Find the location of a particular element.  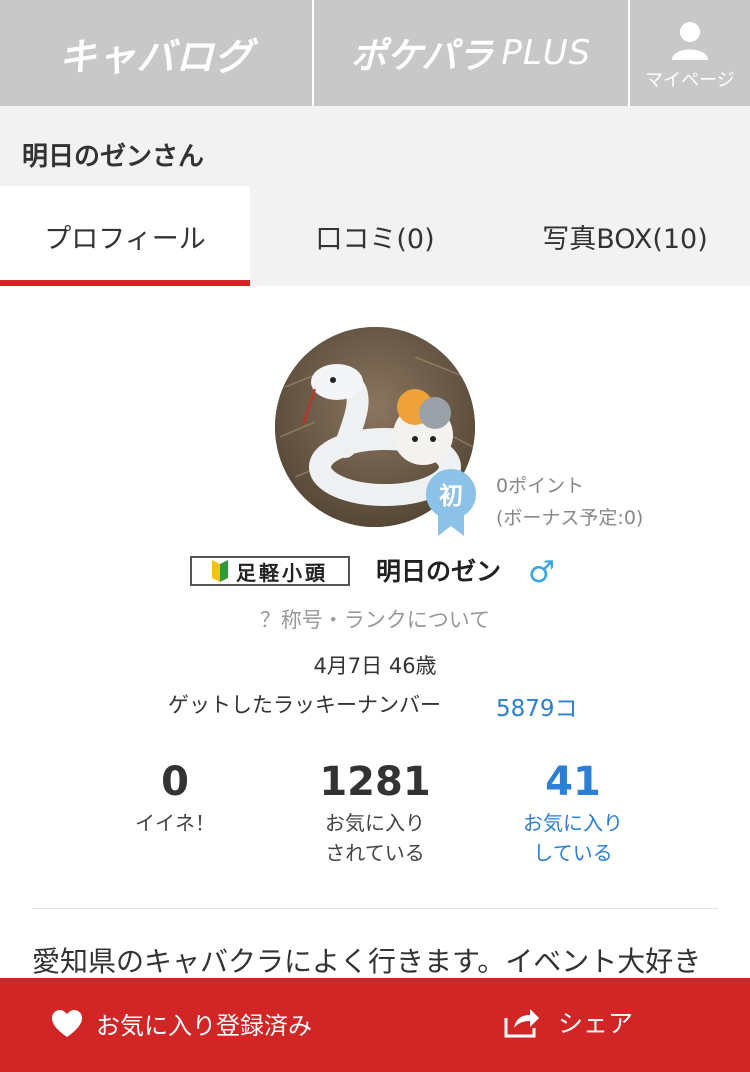

heart-icon is located at coordinates (67, 1023).